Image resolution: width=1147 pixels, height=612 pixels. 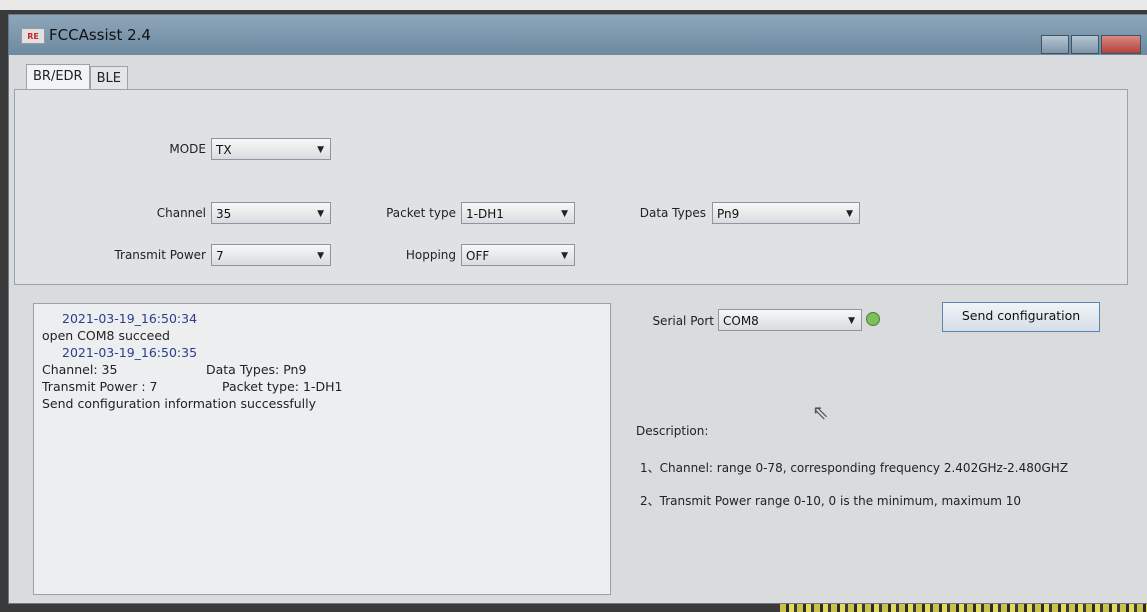 I want to click on maximize-button, so click(x=1085, y=44).